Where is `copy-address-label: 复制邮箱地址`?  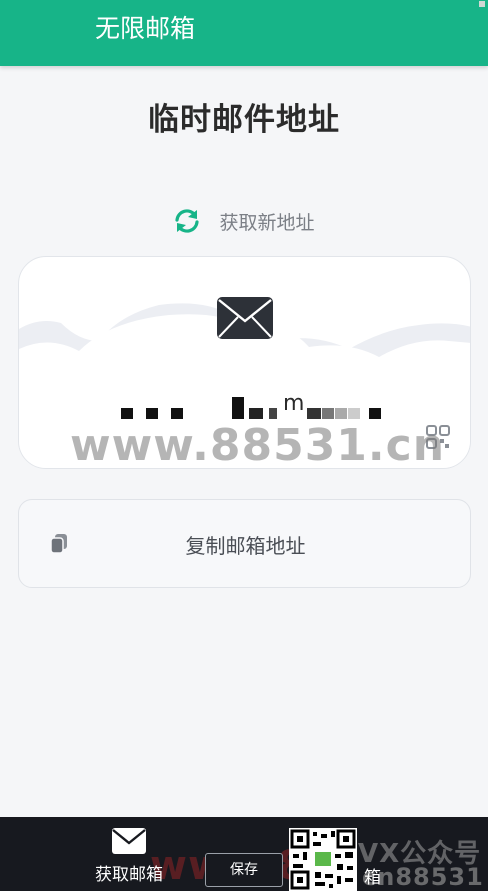
copy-address-label: 复制邮箱地址 is located at coordinates (245, 546).